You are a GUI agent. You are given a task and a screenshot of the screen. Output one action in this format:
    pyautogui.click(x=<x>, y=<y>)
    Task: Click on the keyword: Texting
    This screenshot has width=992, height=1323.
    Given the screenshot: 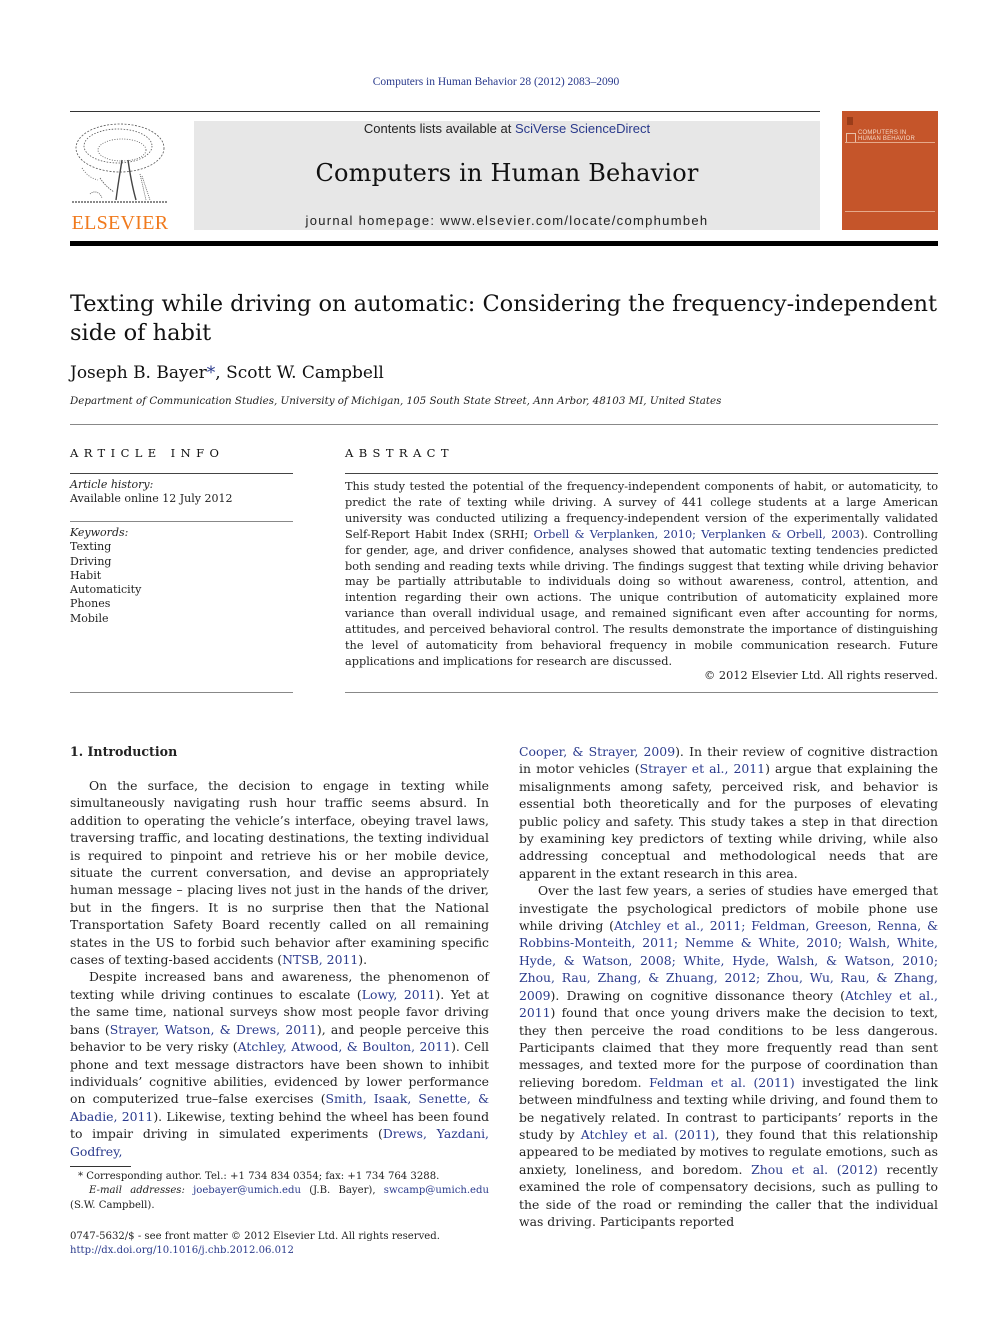 What is the action you would take?
    pyautogui.click(x=91, y=547)
    